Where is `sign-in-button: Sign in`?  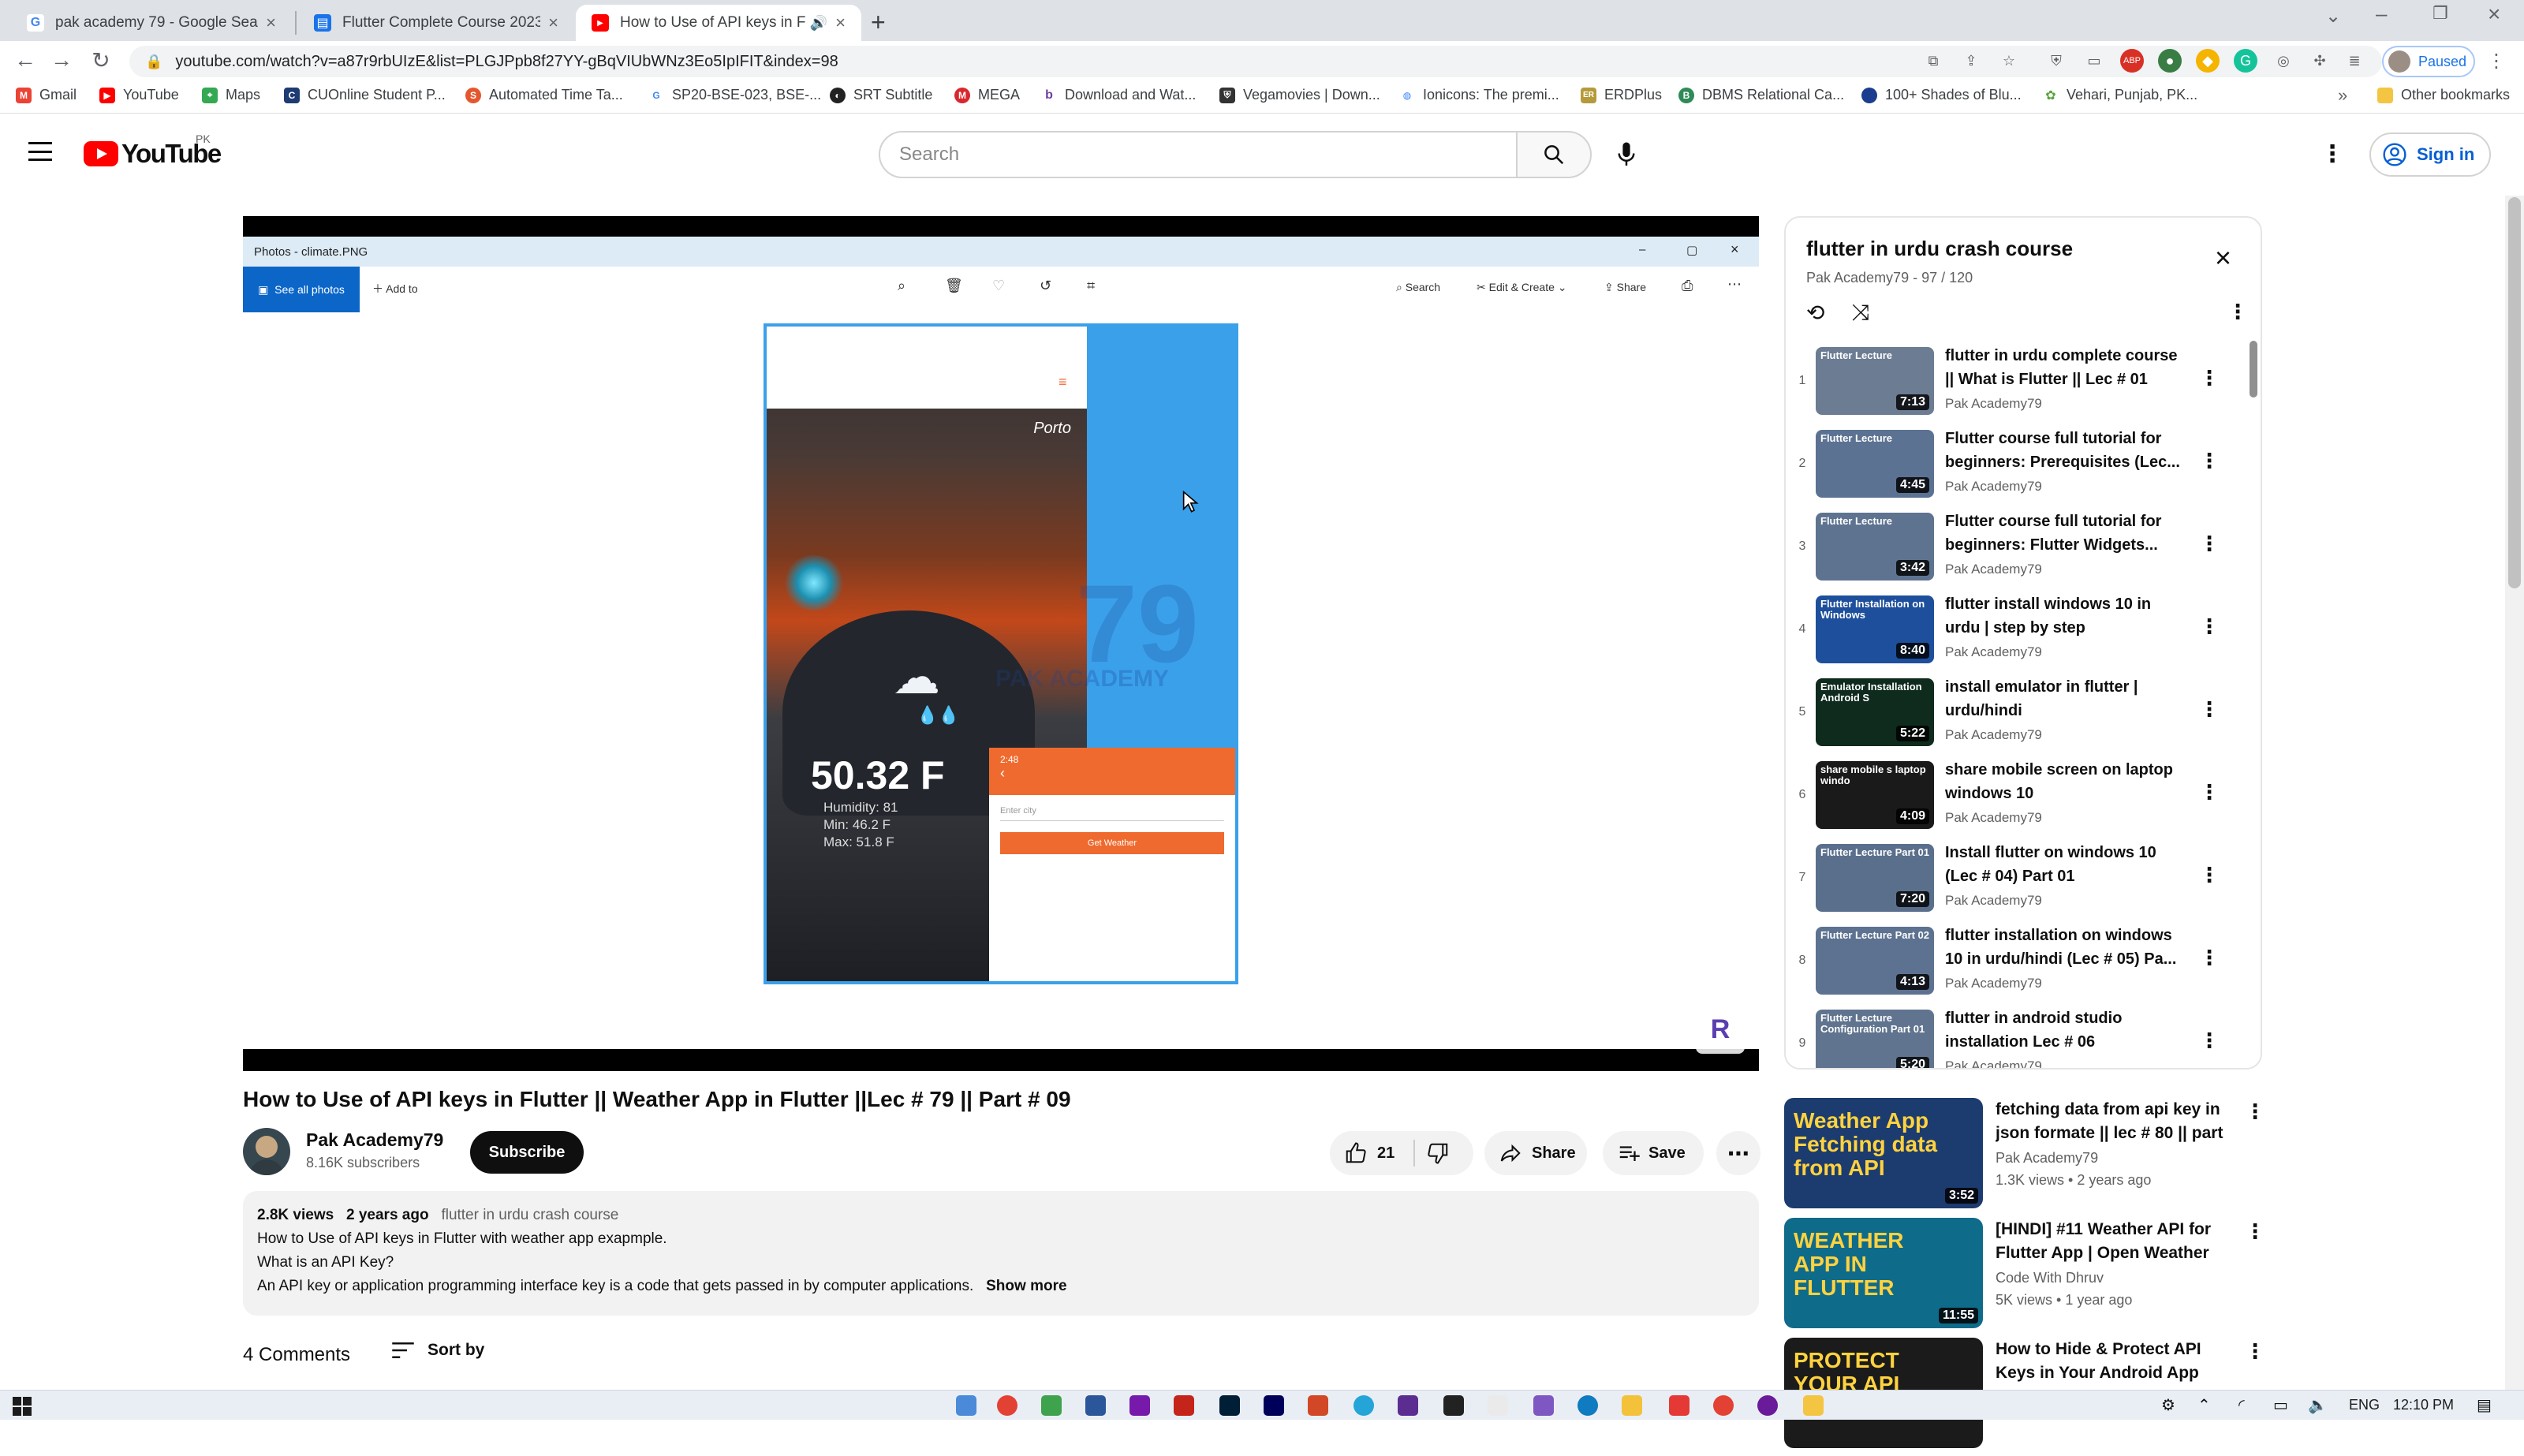 sign-in-button: Sign in is located at coordinates (2430, 155).